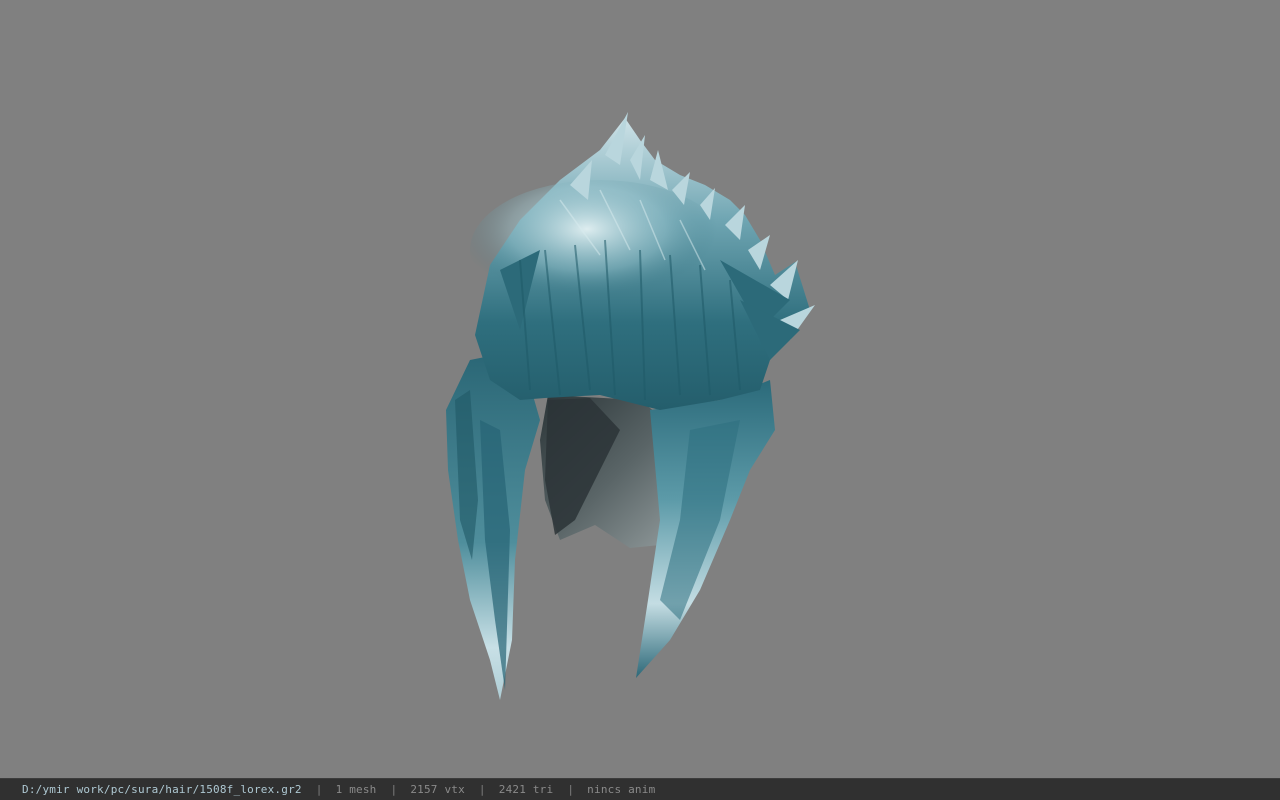 The height and width of the screenshot is (800, 1280). What do you see at coordinates (437, 789) in the screenshot?
I see `vertex-count: 2157 vtx` at bounding box center [437, 789].